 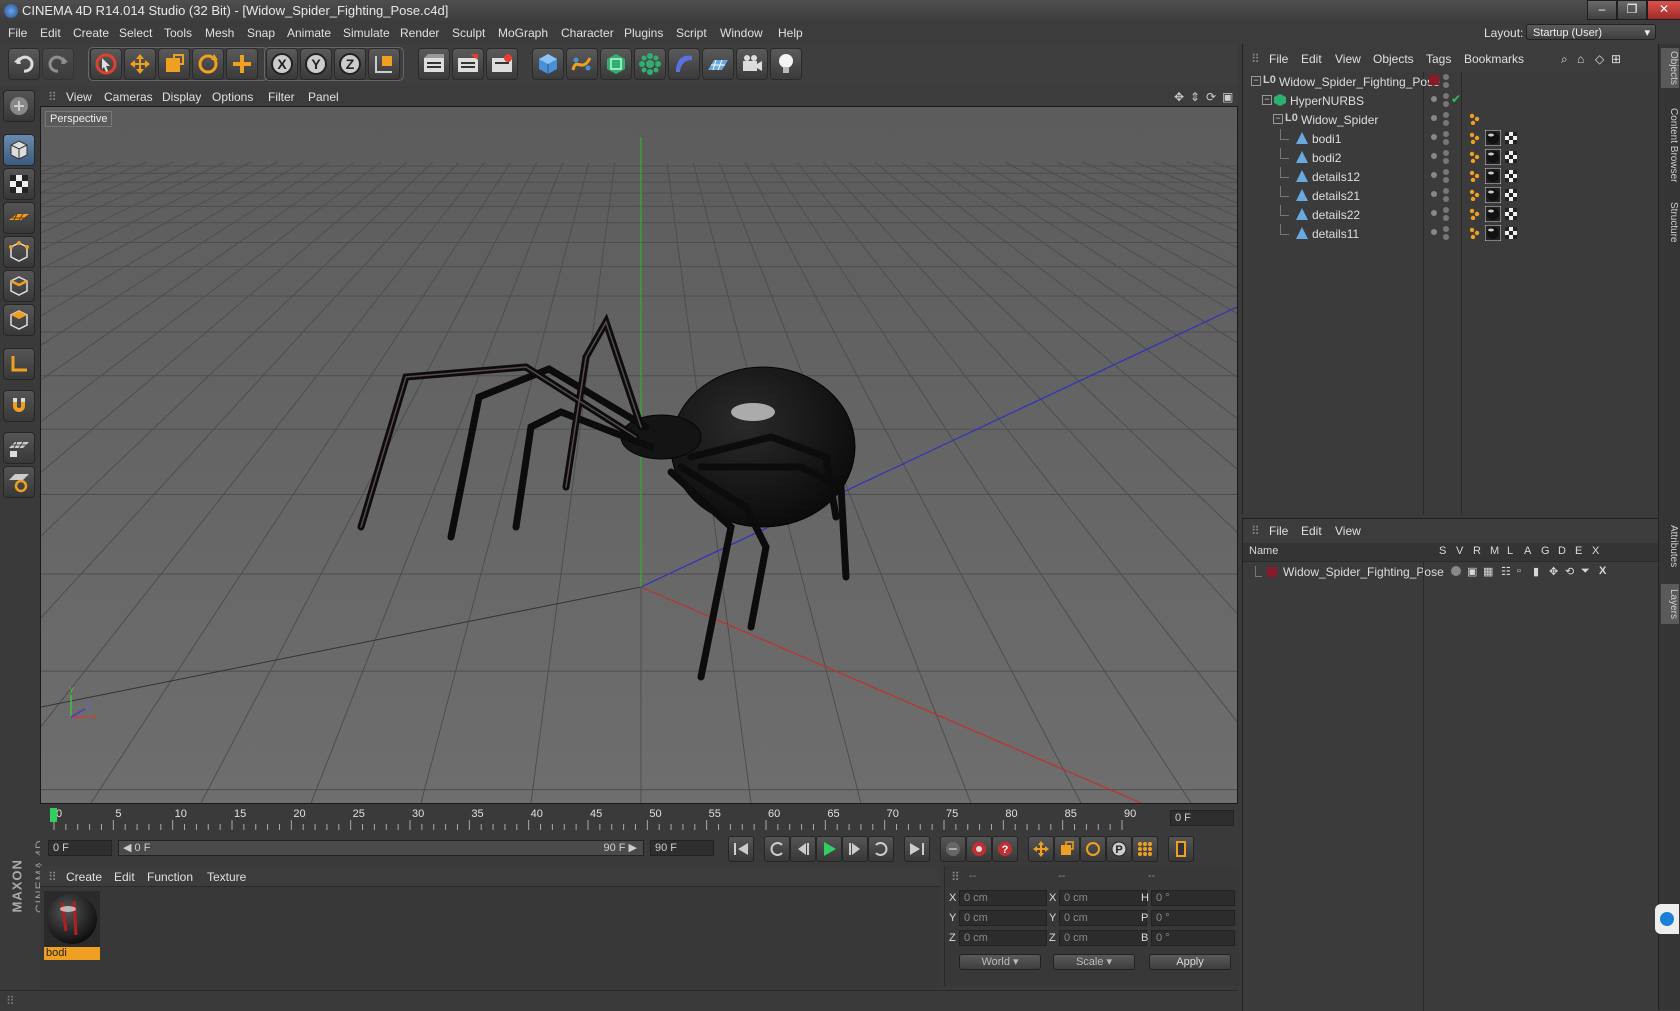 What do you see at coordinates (1585, 571) in the screenshot?
I see `layer-expressions-icon: ⏷` at bounding box center [1585, 571].